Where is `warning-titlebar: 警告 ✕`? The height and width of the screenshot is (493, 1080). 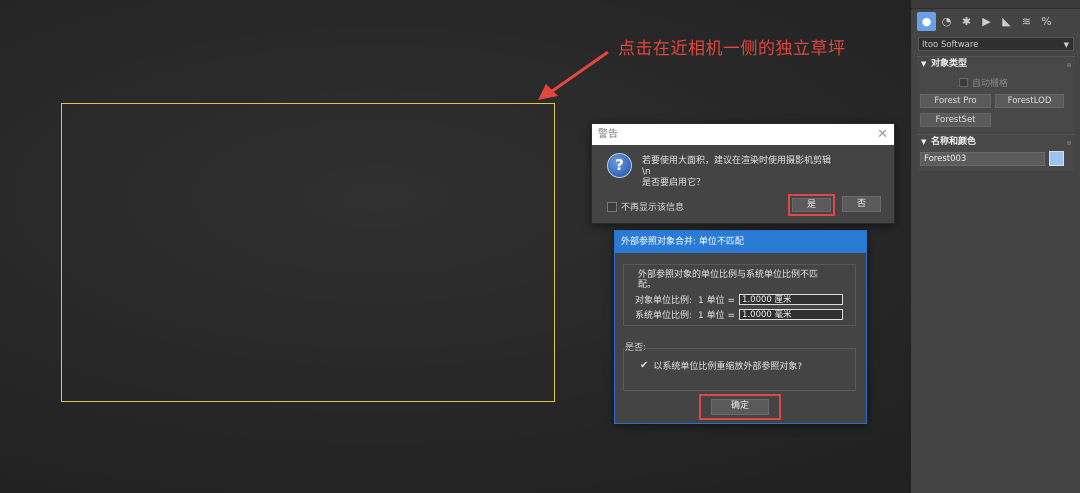 warning-titlebar: 警告 ✕ is located at coordinates (743, 134).